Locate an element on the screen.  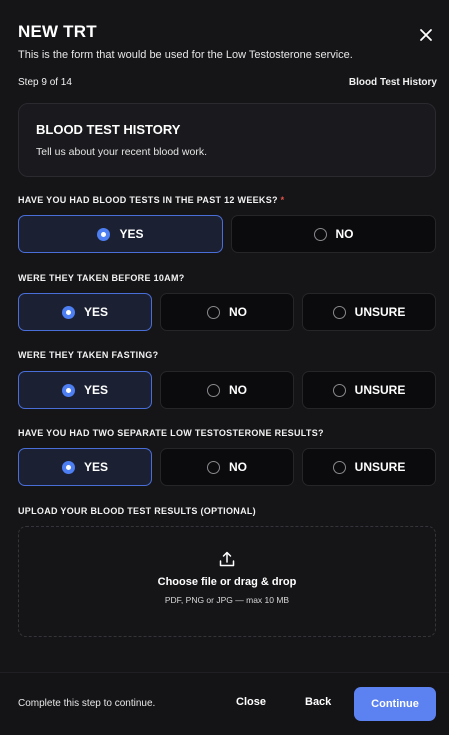
two-low-results-no-option: NO is located at coordinates (227, 467).